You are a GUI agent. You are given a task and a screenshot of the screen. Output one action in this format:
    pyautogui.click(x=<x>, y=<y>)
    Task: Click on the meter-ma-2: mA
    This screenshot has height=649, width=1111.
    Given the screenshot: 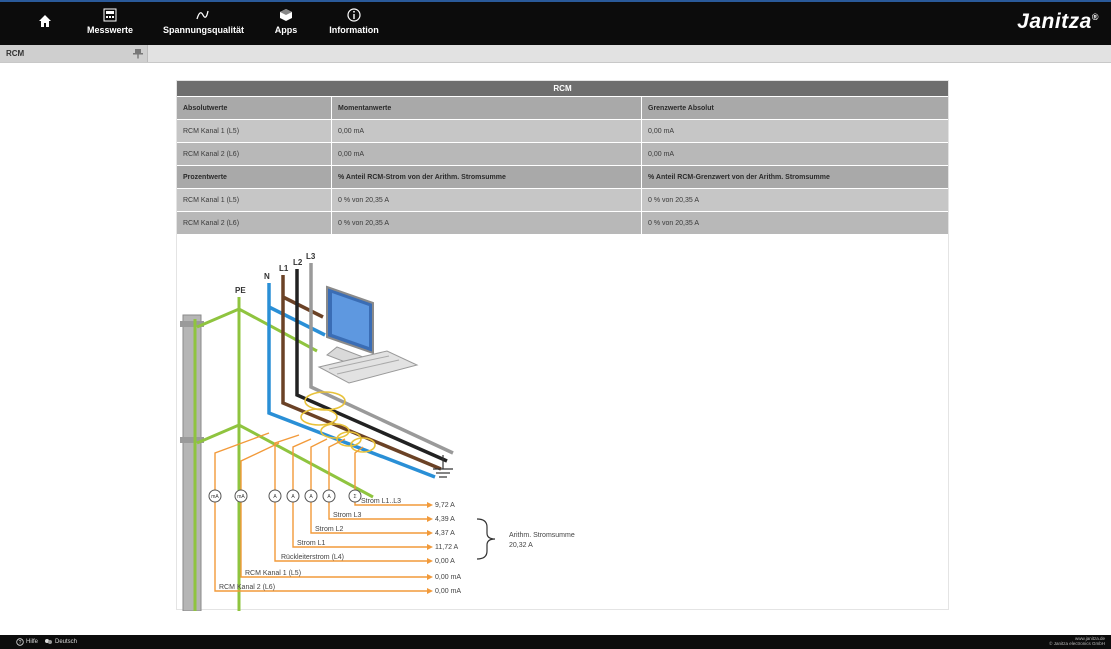 What is the action you would take?
    pyautogui.click(x=241, y=497)
    